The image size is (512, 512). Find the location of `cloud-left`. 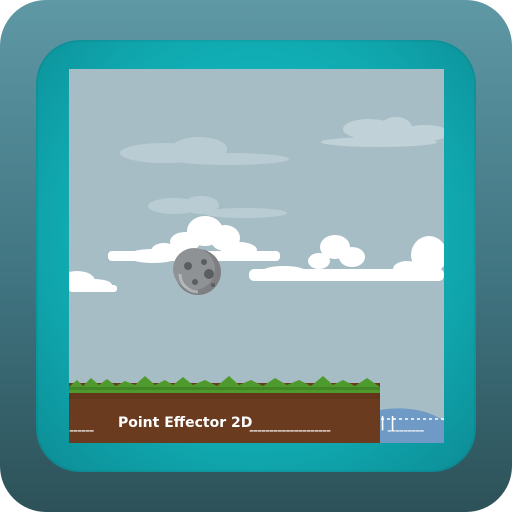

cloud-left is located at coordinates (93, 281).